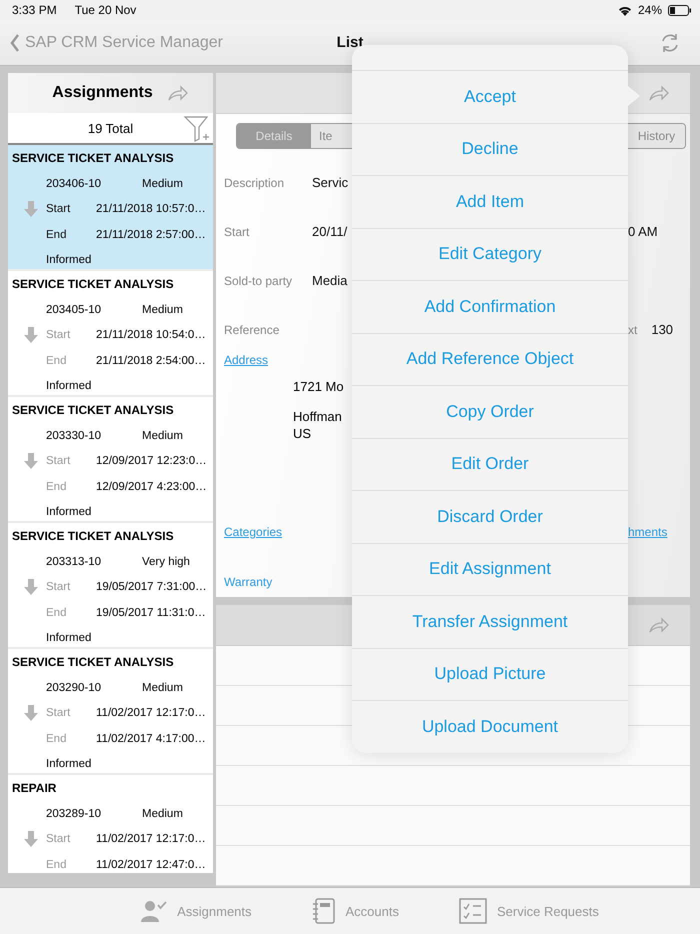 Image resolution: width=700 pixels, height=934 pixels. What do you see at coordinates (253, 532) in the screenshot?
I see `section-link: Categories` at bounding box center [253, 532].